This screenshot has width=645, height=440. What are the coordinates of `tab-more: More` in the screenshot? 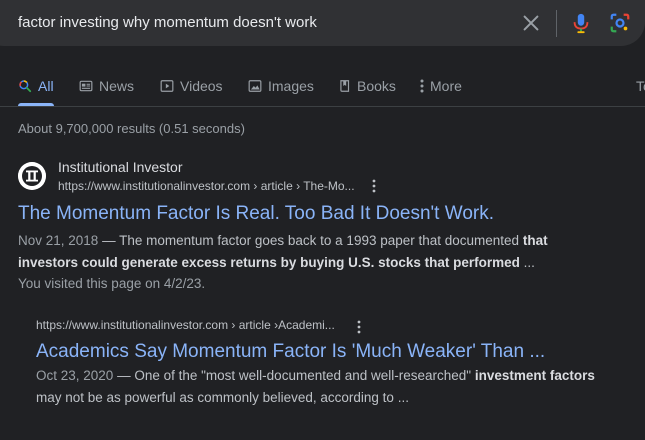 It's located at (441, 86).